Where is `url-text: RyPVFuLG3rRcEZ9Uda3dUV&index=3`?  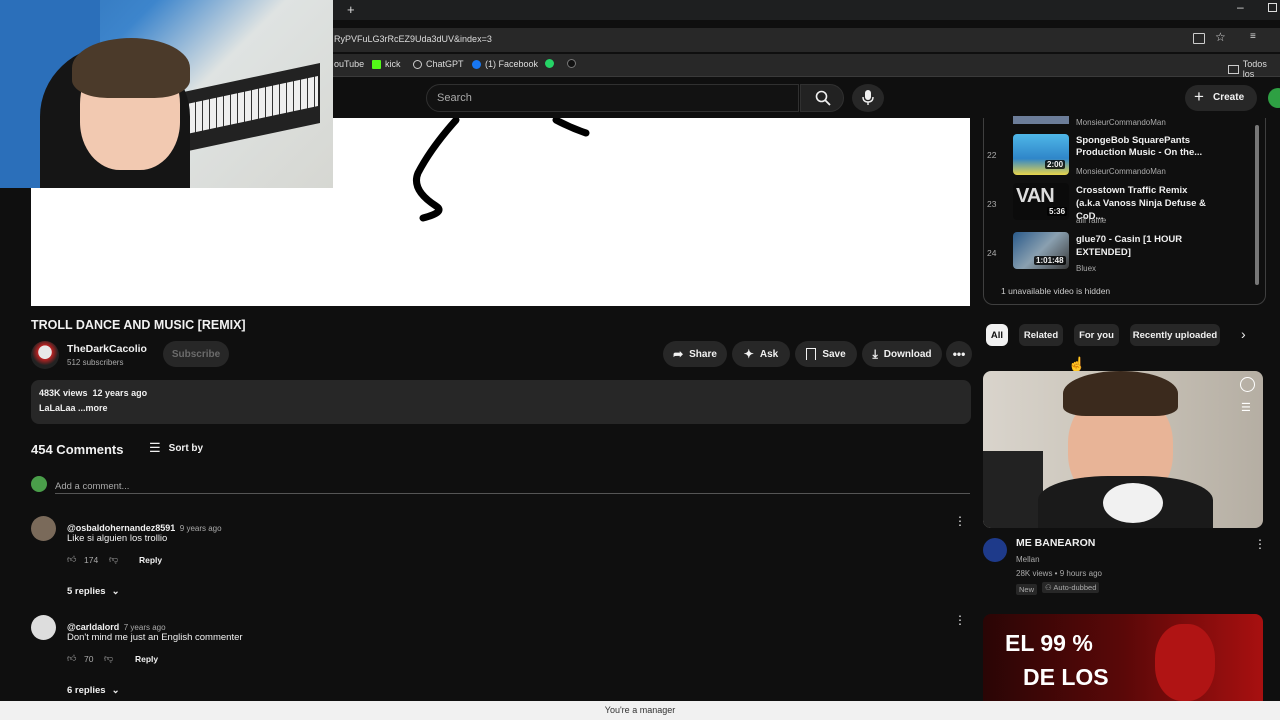 url-text: RyPVFuLG3rRcEZ9Uda3dUV&index=3 is located at coordinates (413, 39).